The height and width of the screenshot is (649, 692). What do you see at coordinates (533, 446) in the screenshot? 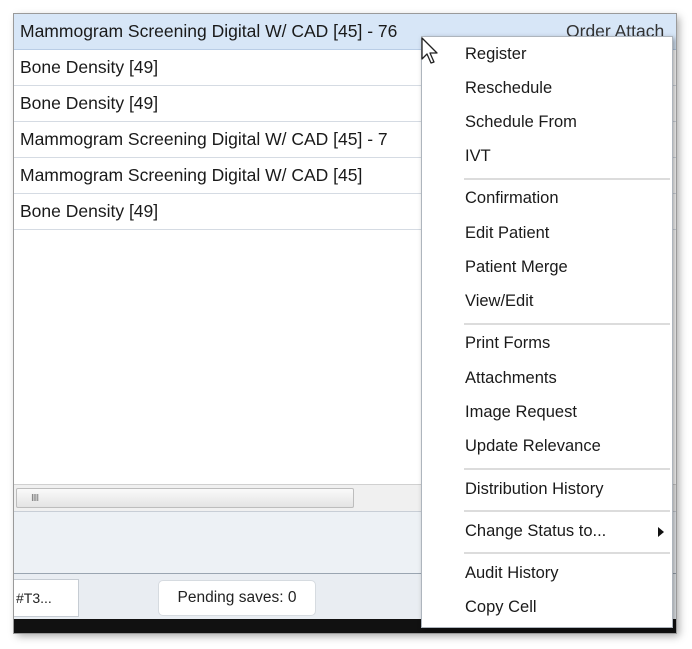
I see `menu-item-label: Update Relevance` at bounding box center [533, 446].